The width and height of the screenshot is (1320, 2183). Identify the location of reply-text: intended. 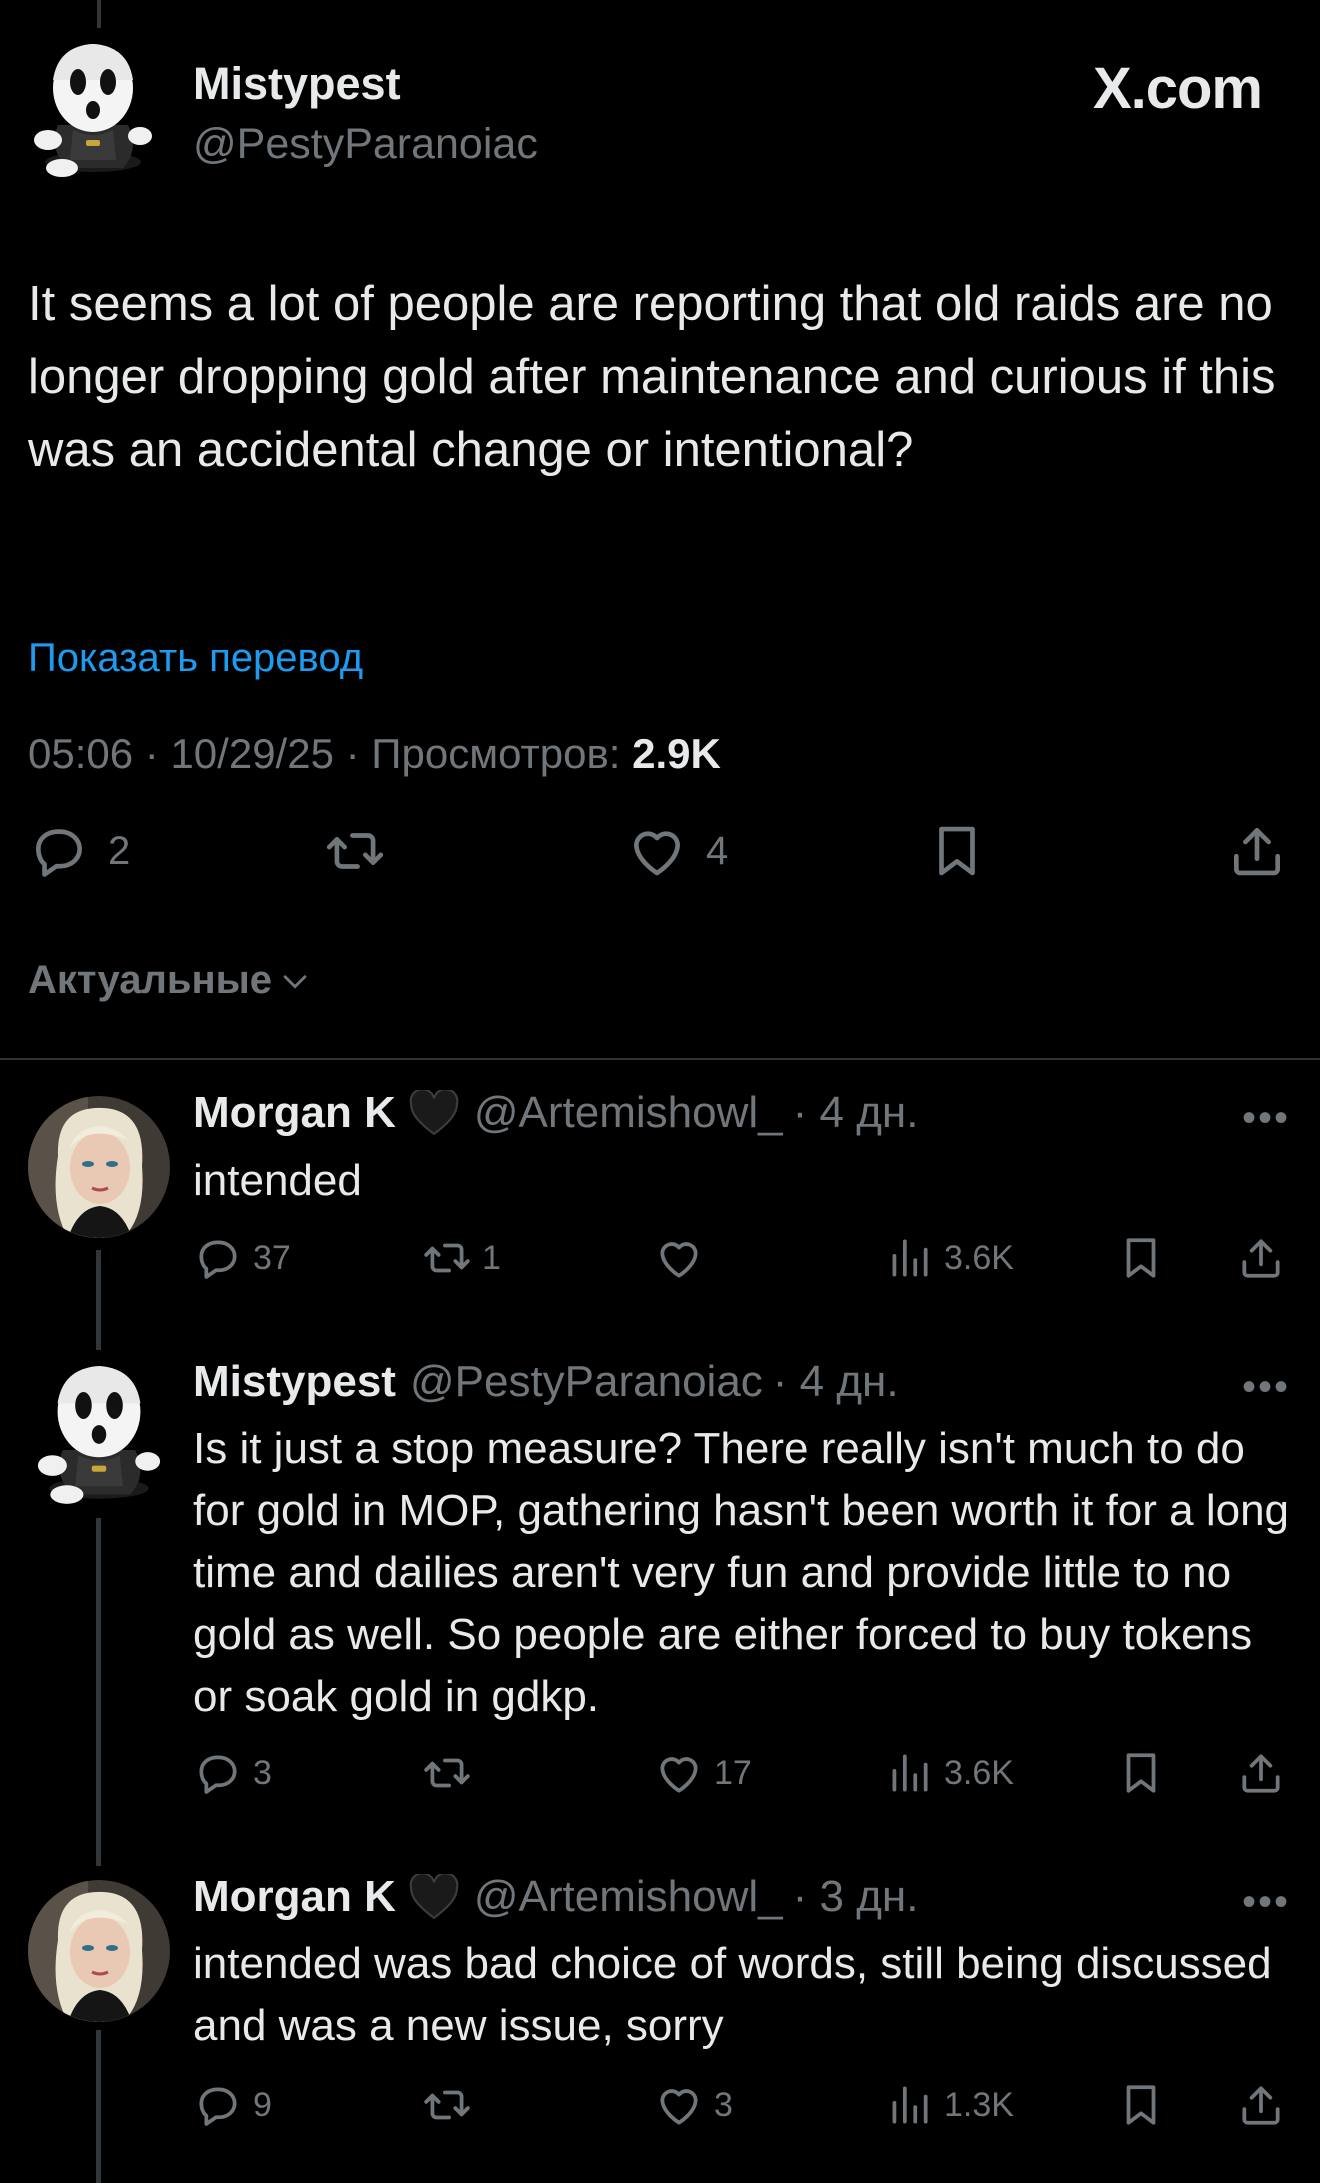
(277, 1180).